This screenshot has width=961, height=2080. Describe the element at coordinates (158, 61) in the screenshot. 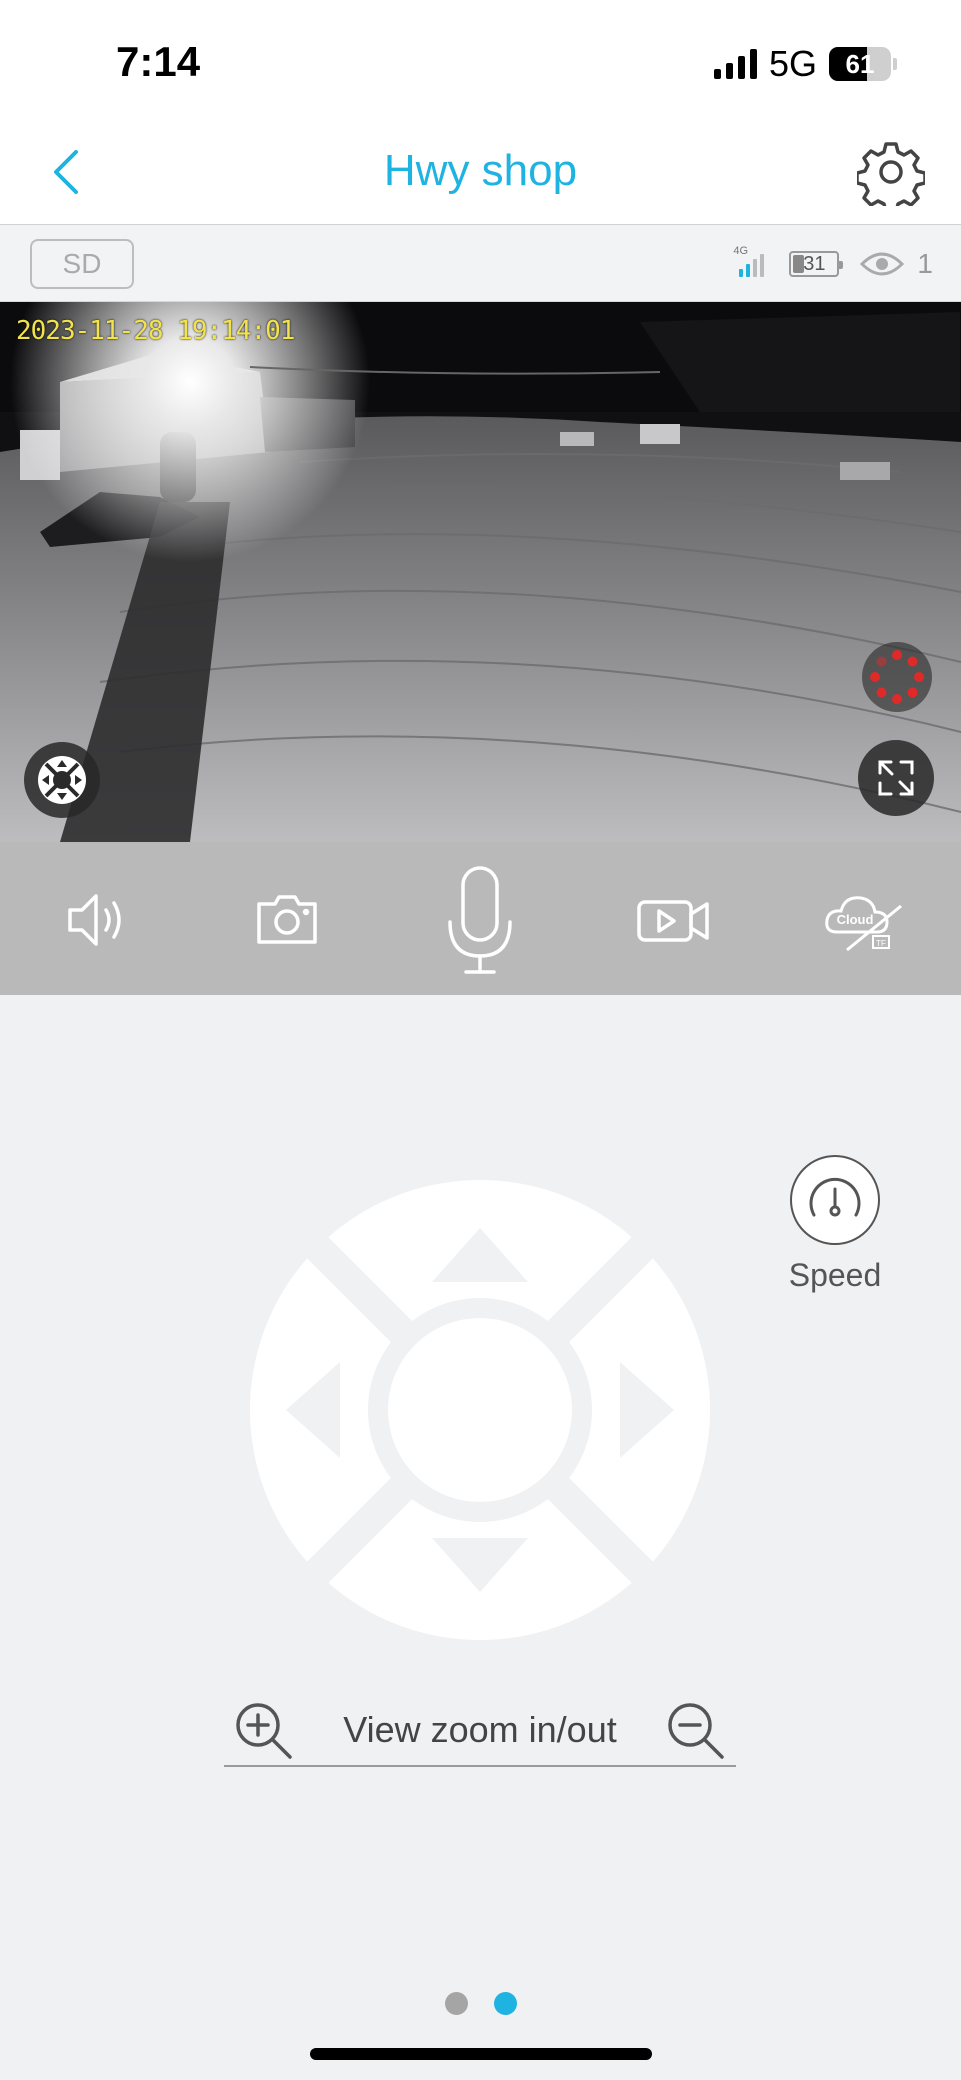

I see `status-time: 7:14` at that location.